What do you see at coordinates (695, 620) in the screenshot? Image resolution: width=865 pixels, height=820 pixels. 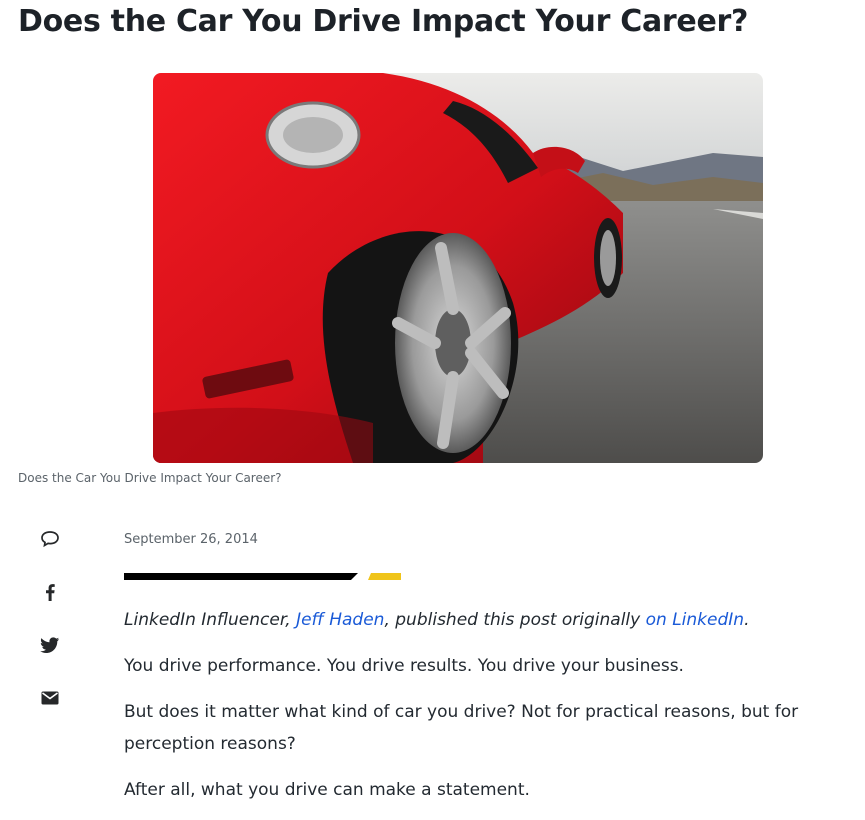 I see `linkedin-source-link: on LinkedIn` at bounding box center [695, 620].